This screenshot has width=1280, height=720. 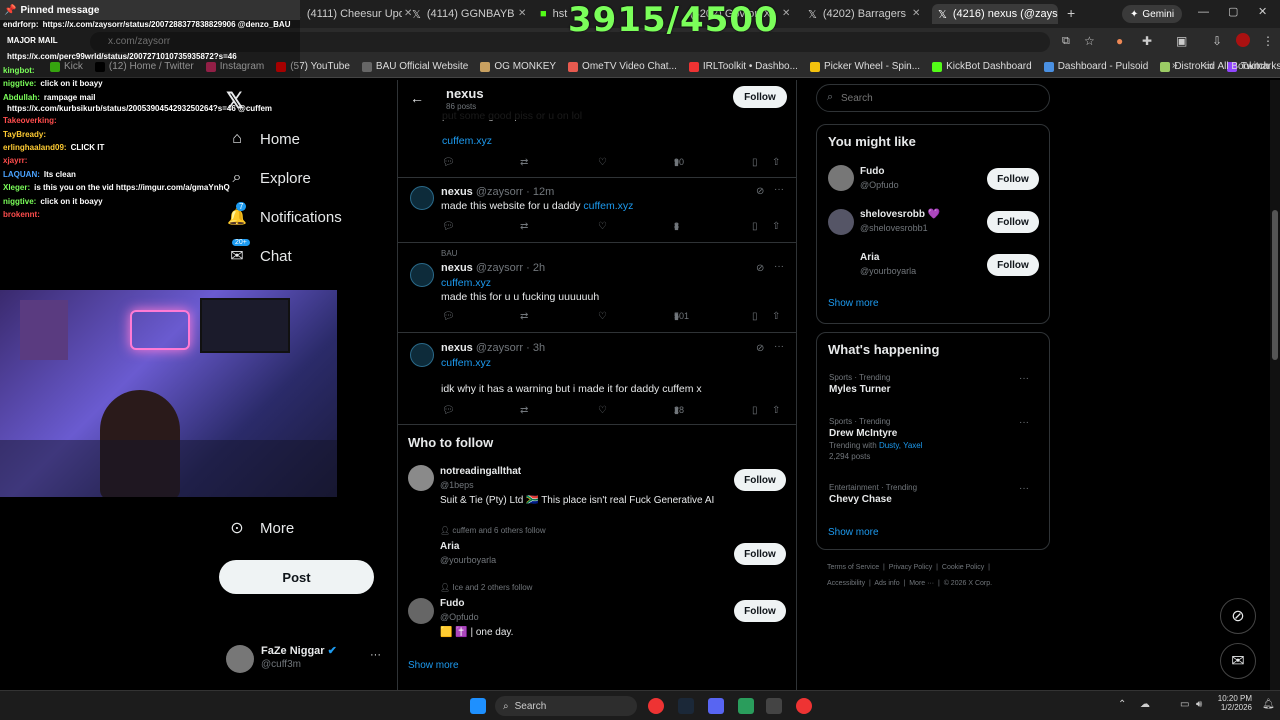 I want to click on back-arrow-icon: ←, so click(x=417, y=98).